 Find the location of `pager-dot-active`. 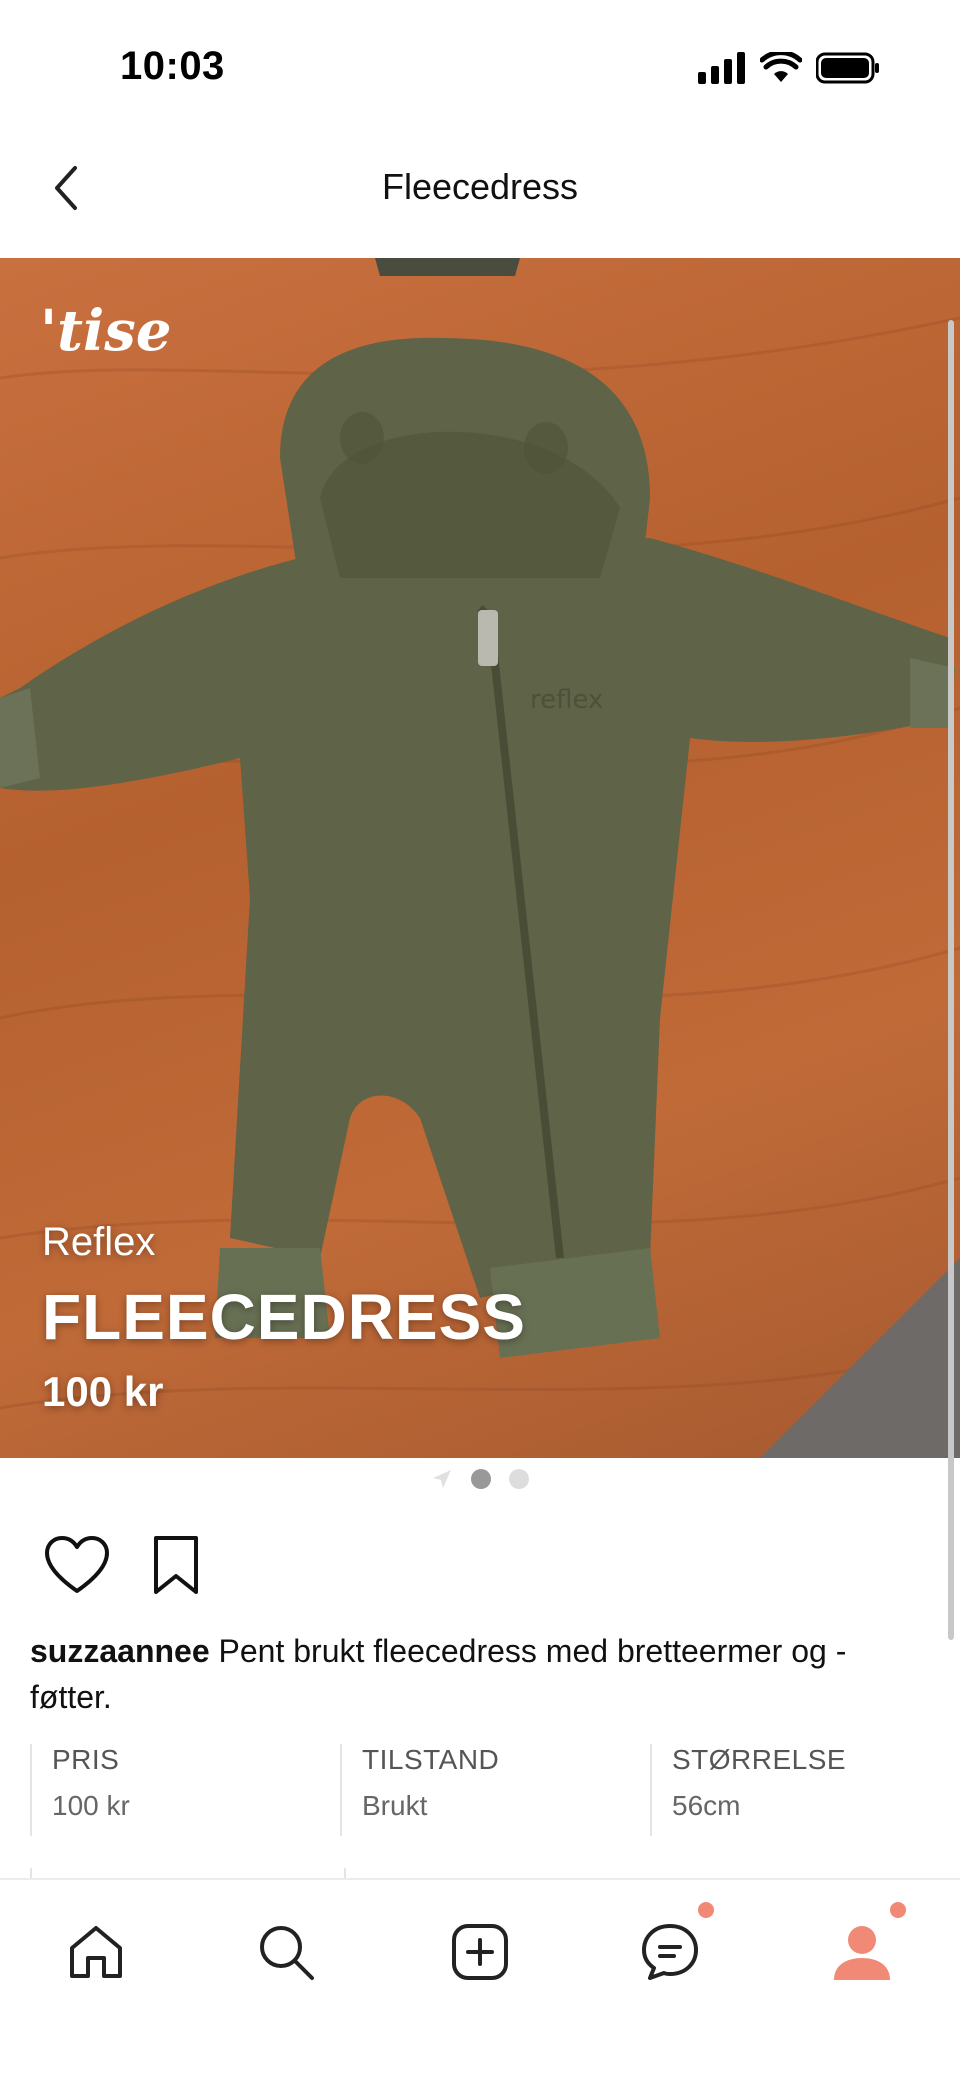

pager-dot-active is located at coordinates (481, 1479).